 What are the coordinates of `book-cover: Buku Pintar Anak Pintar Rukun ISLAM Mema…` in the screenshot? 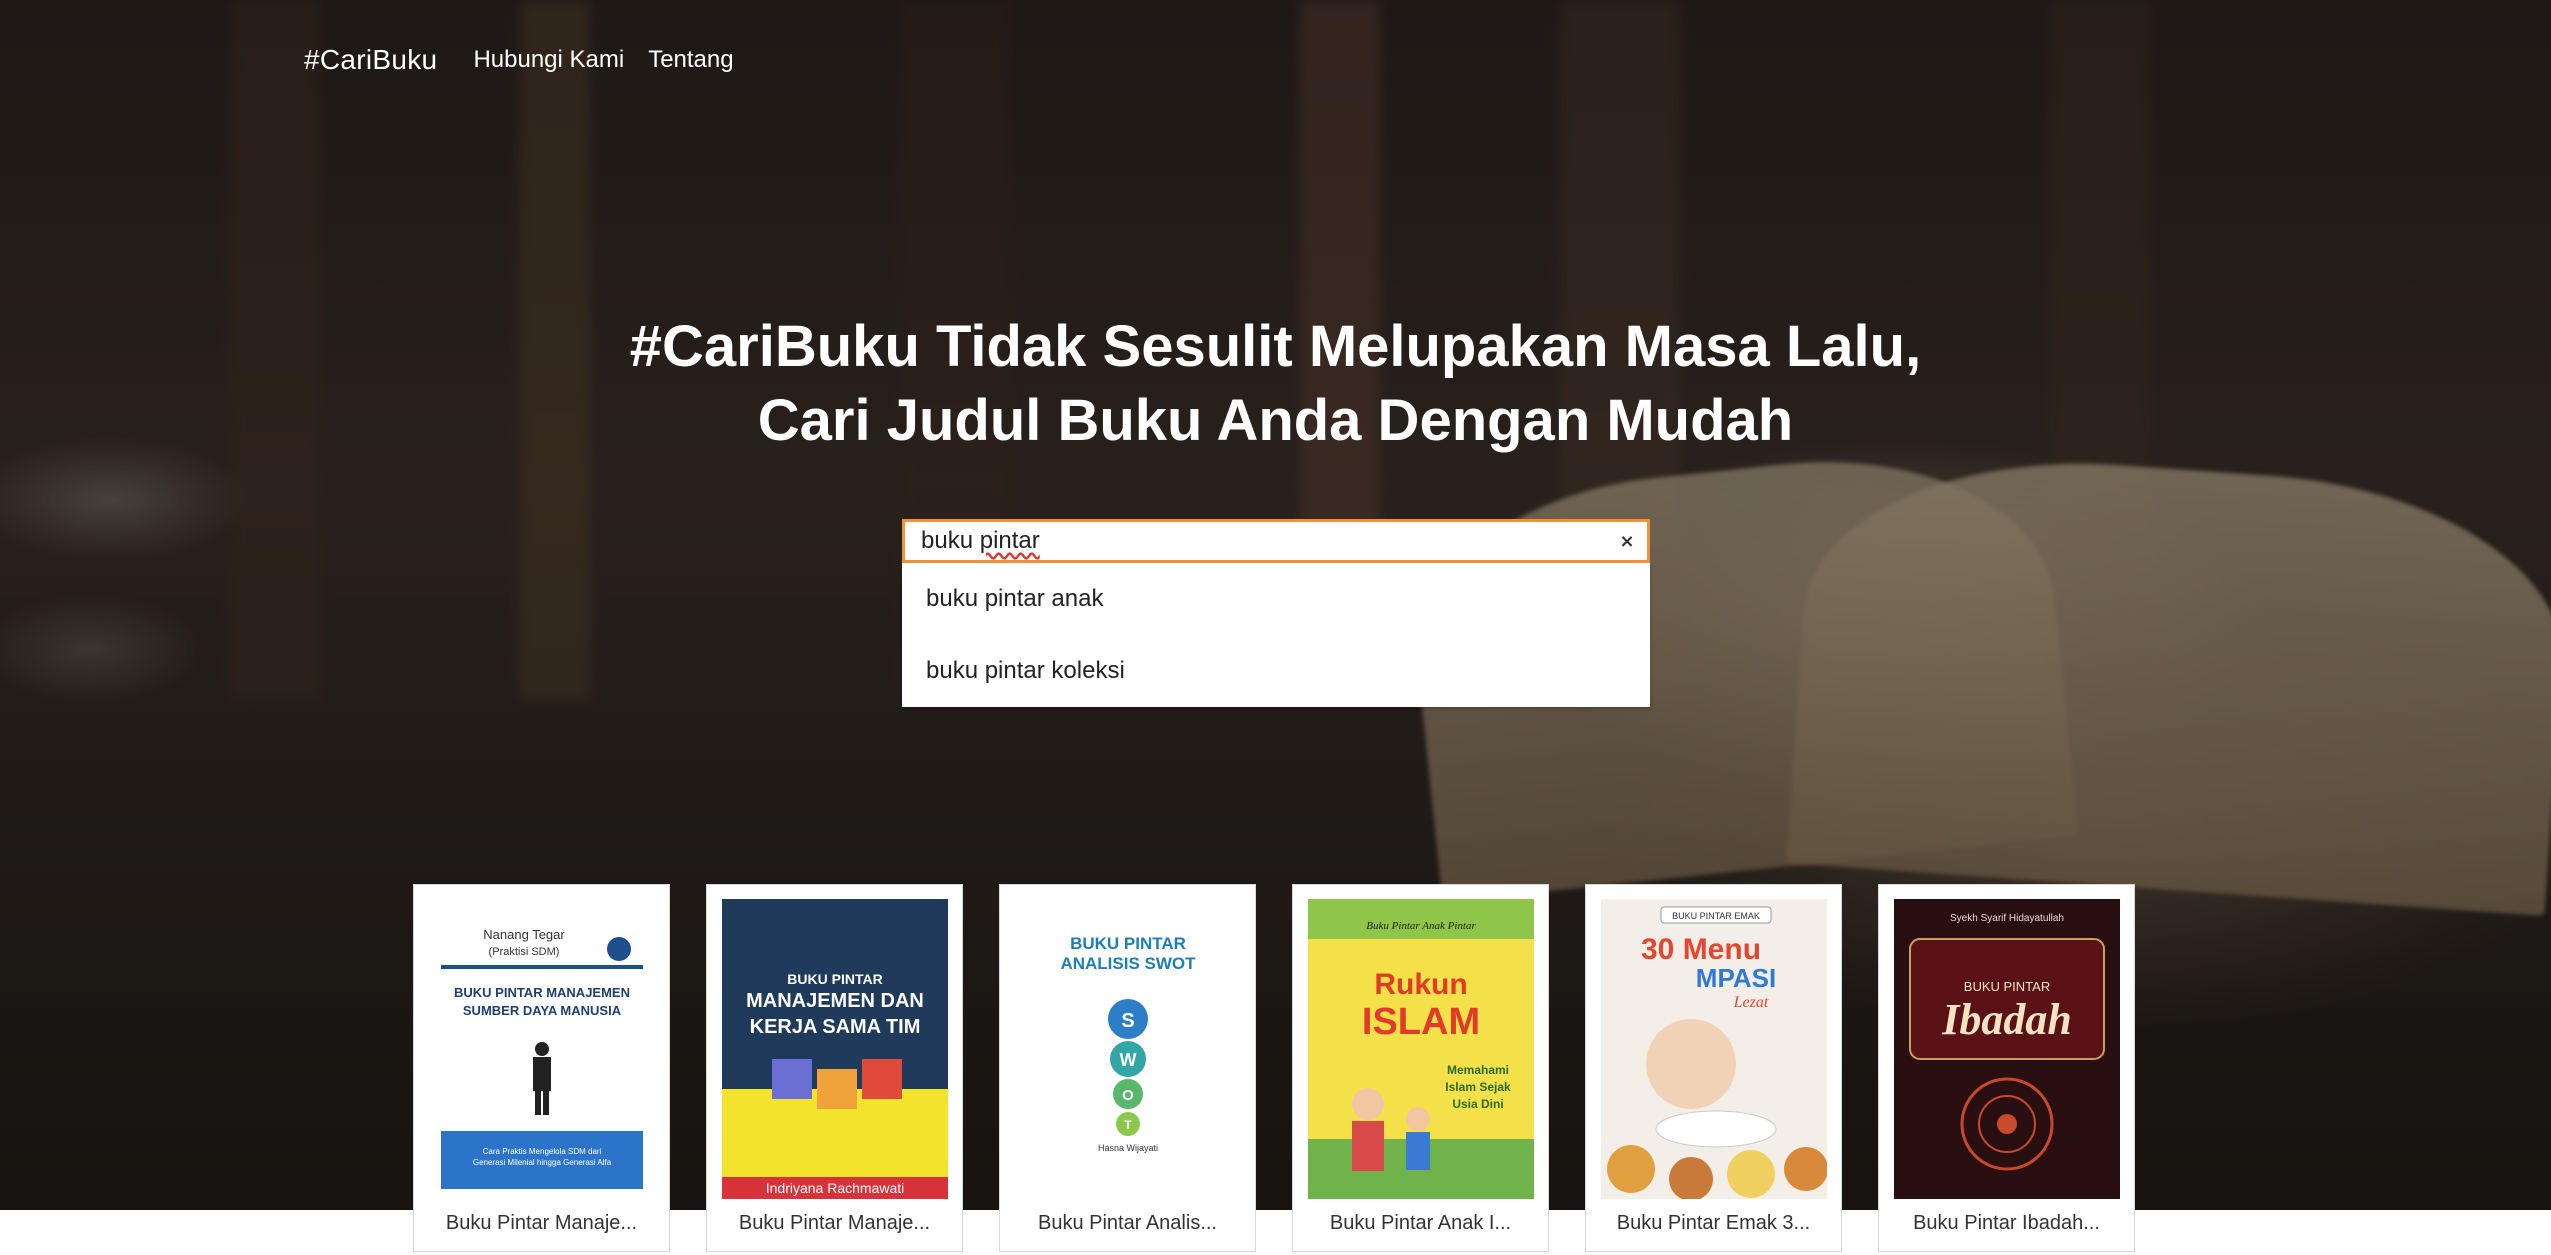 It's located at (1421, 1049).